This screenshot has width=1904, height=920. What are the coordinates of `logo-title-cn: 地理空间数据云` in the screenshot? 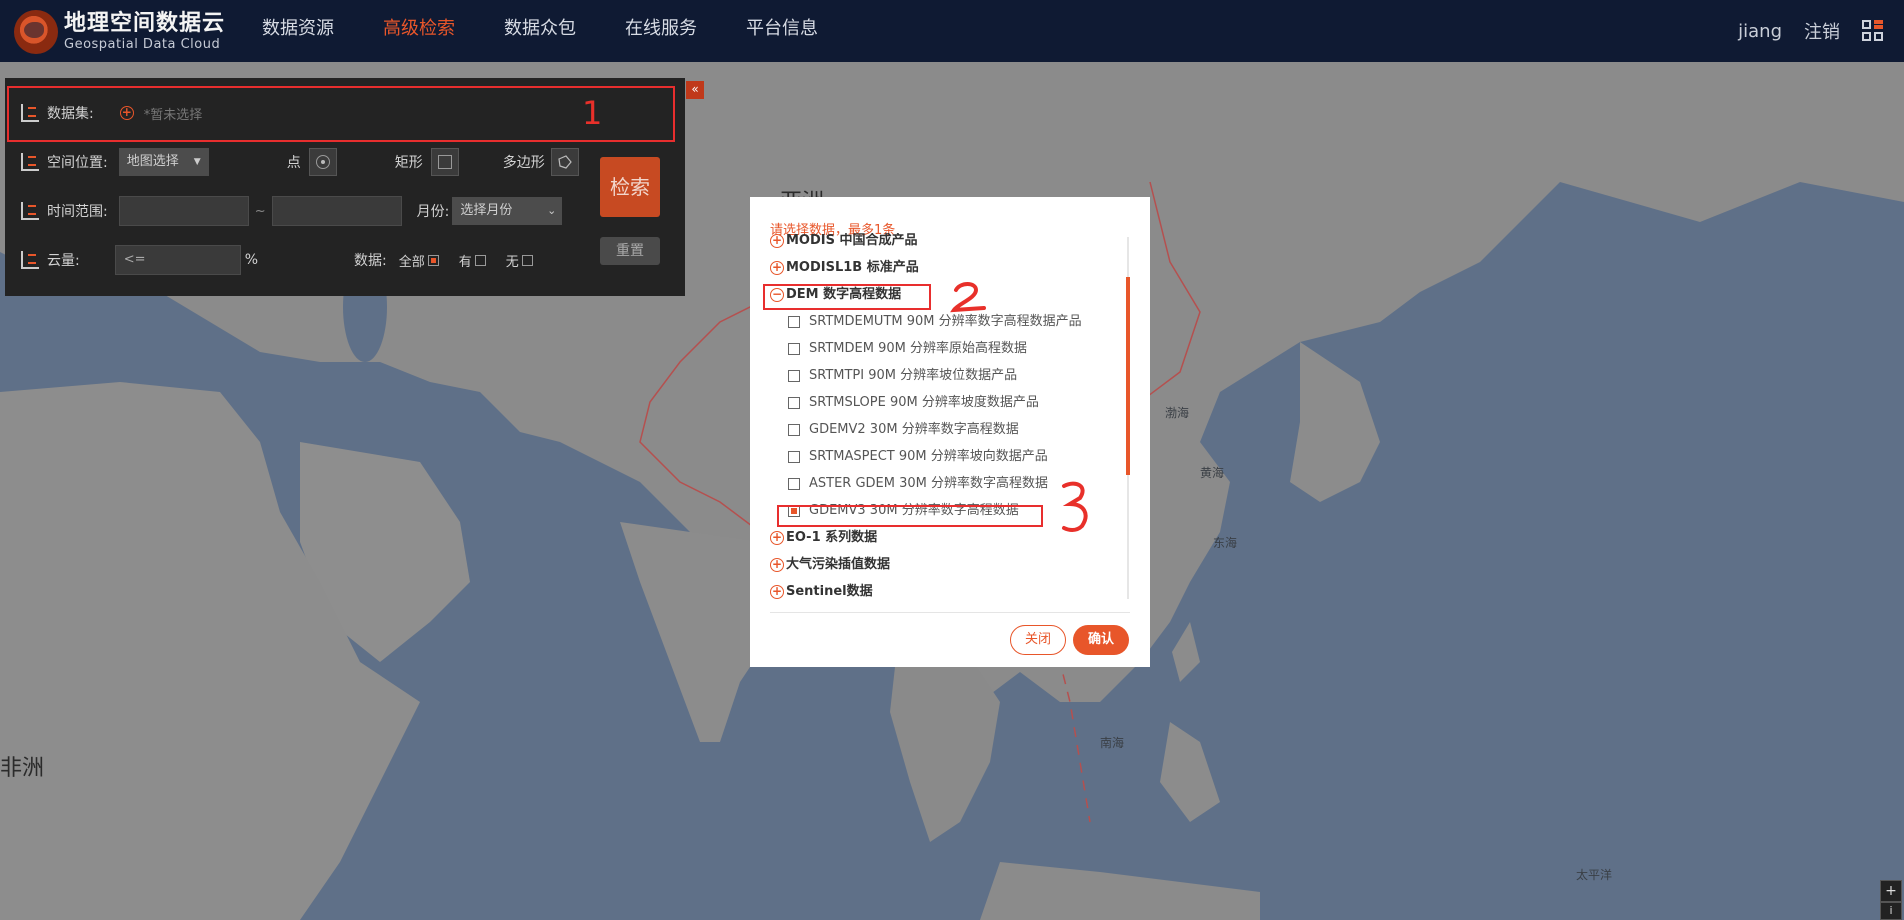 It's located at (145, 23).